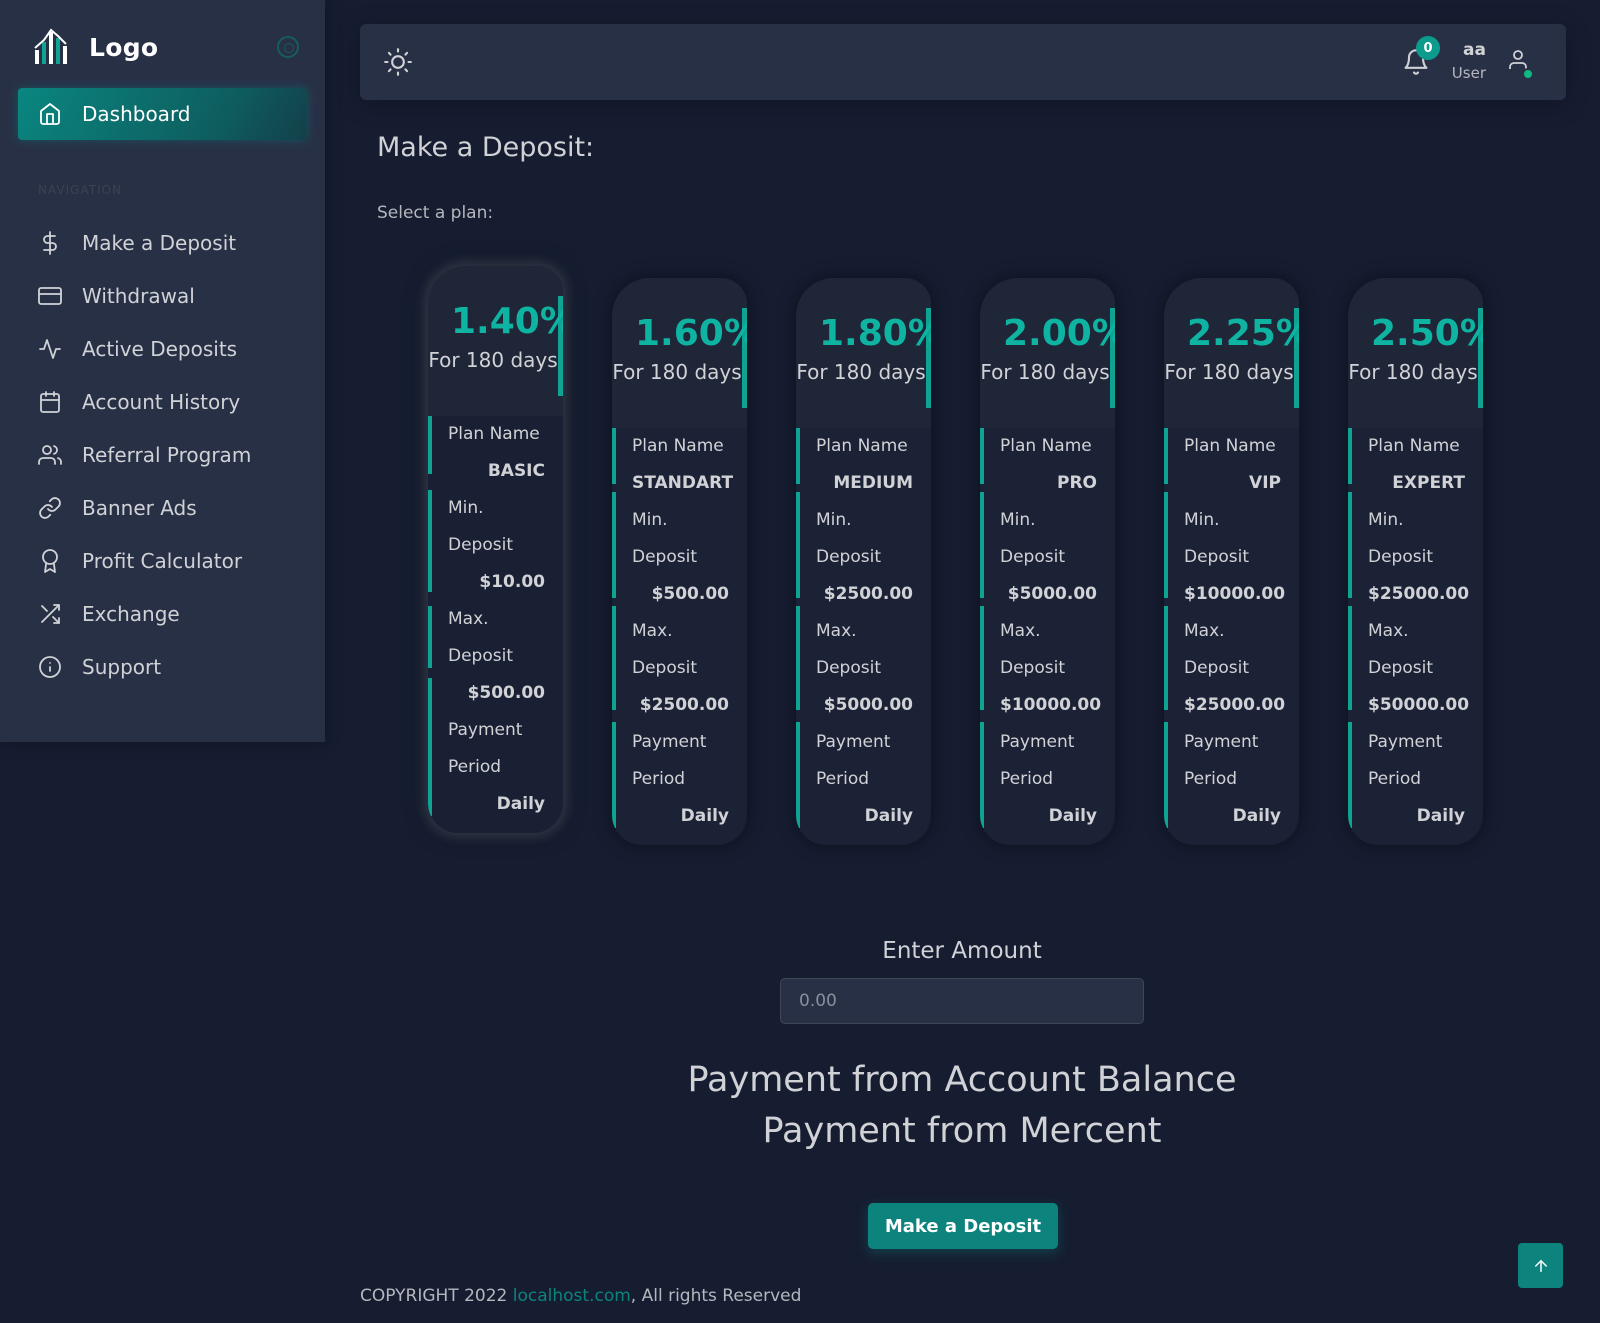  What do you see at coordinates (868, 594) in the screenshot?
I see `min-deposit-value: $2500.00` at bounding box center [868, 594].